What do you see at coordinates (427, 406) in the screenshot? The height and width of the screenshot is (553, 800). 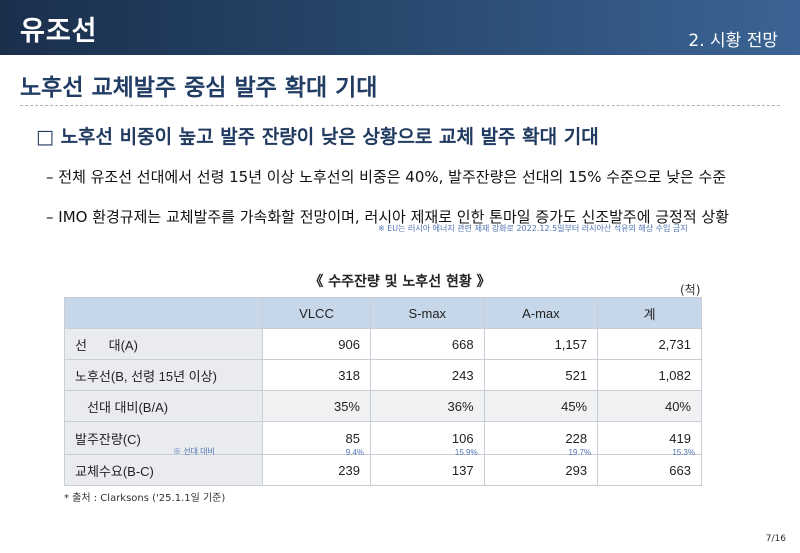 I see `table-cell: 36%` at bounding box center [427, 406].